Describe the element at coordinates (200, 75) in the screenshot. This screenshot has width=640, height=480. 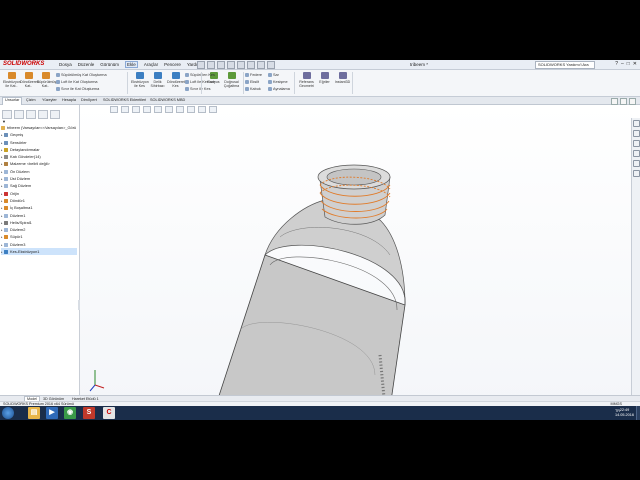
I see `ribbon-small-button: Süpürülen Kes` at that location.